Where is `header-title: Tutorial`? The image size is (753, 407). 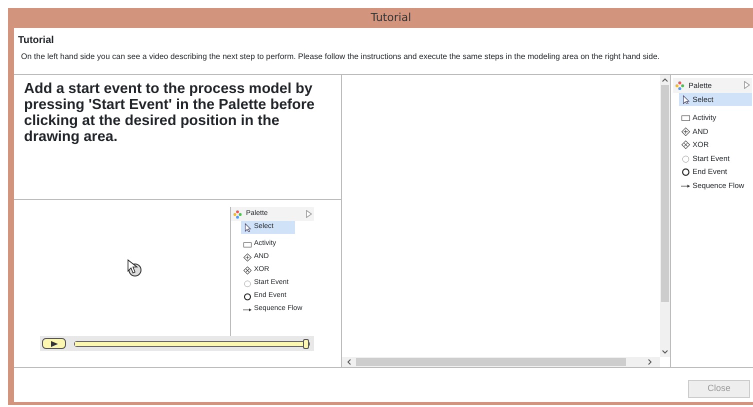 header-title: Tutorial is located at coordinates (36, 41).